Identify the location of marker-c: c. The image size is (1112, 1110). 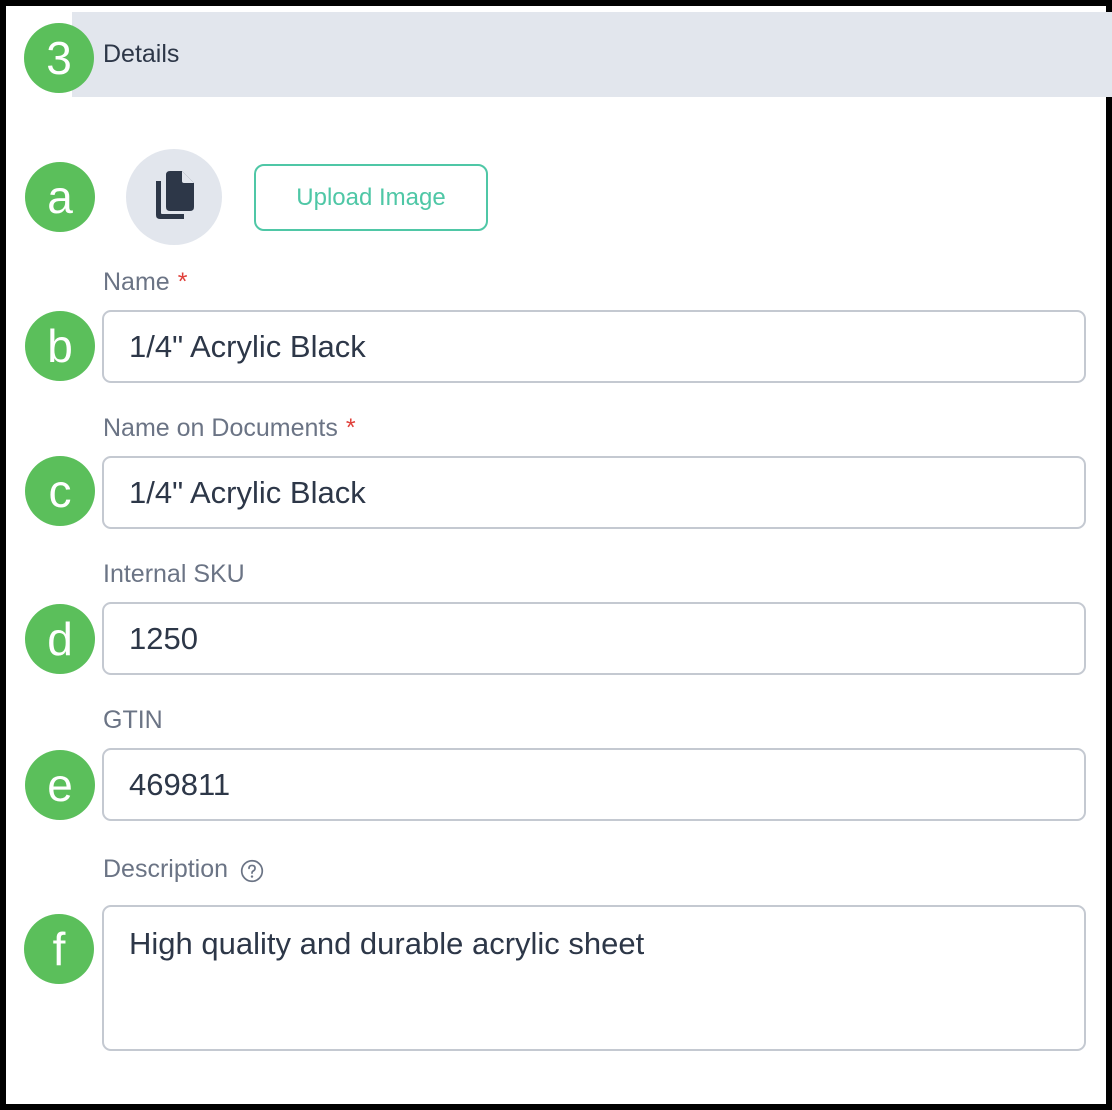
(60, 491).